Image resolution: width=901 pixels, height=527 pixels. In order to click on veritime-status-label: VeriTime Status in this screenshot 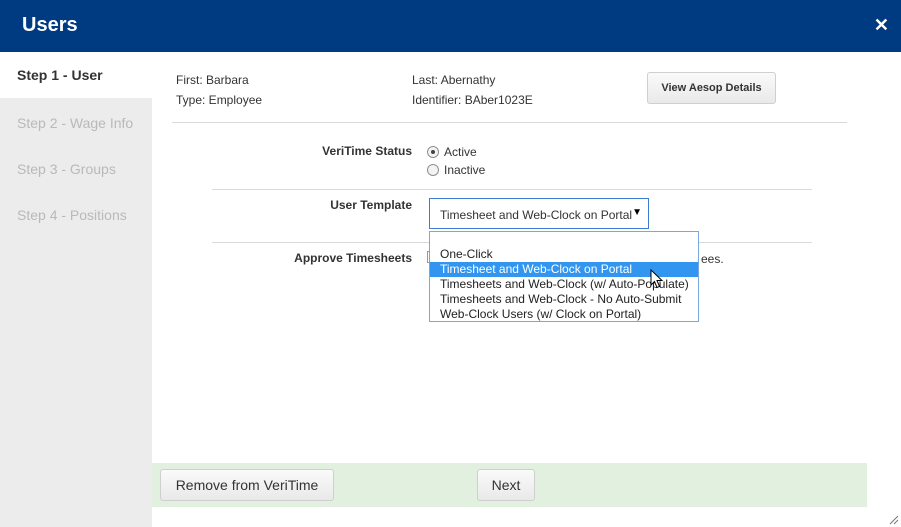, I will do `click(367, 151)`.